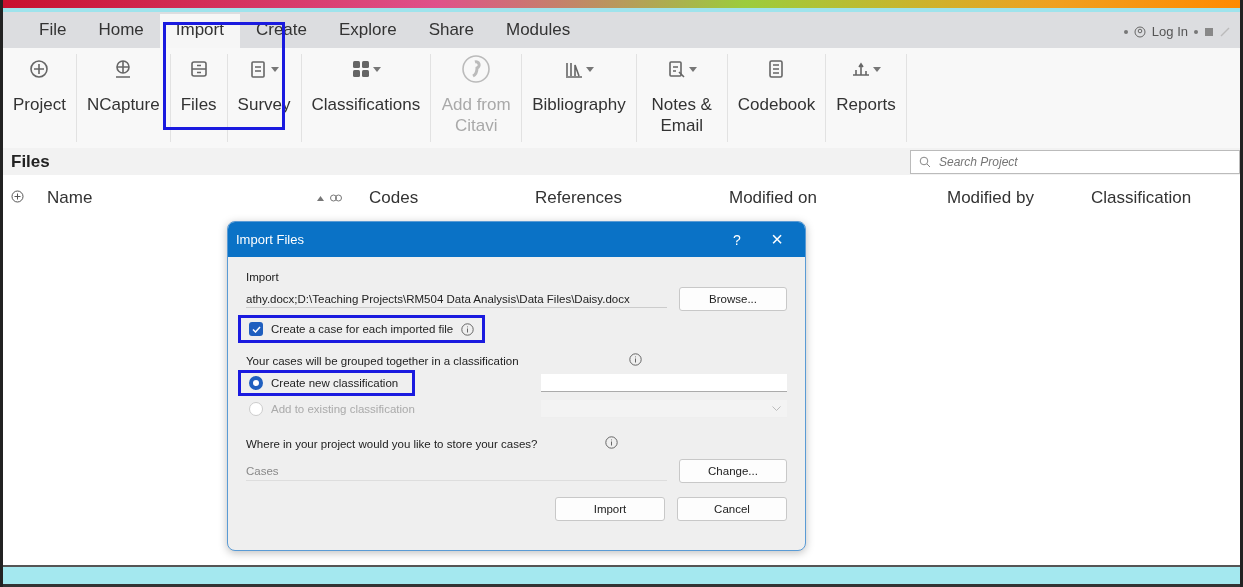 This screenshot has height=587, width=1243. I want to click on quote-circle-icon, so click(476, 69).